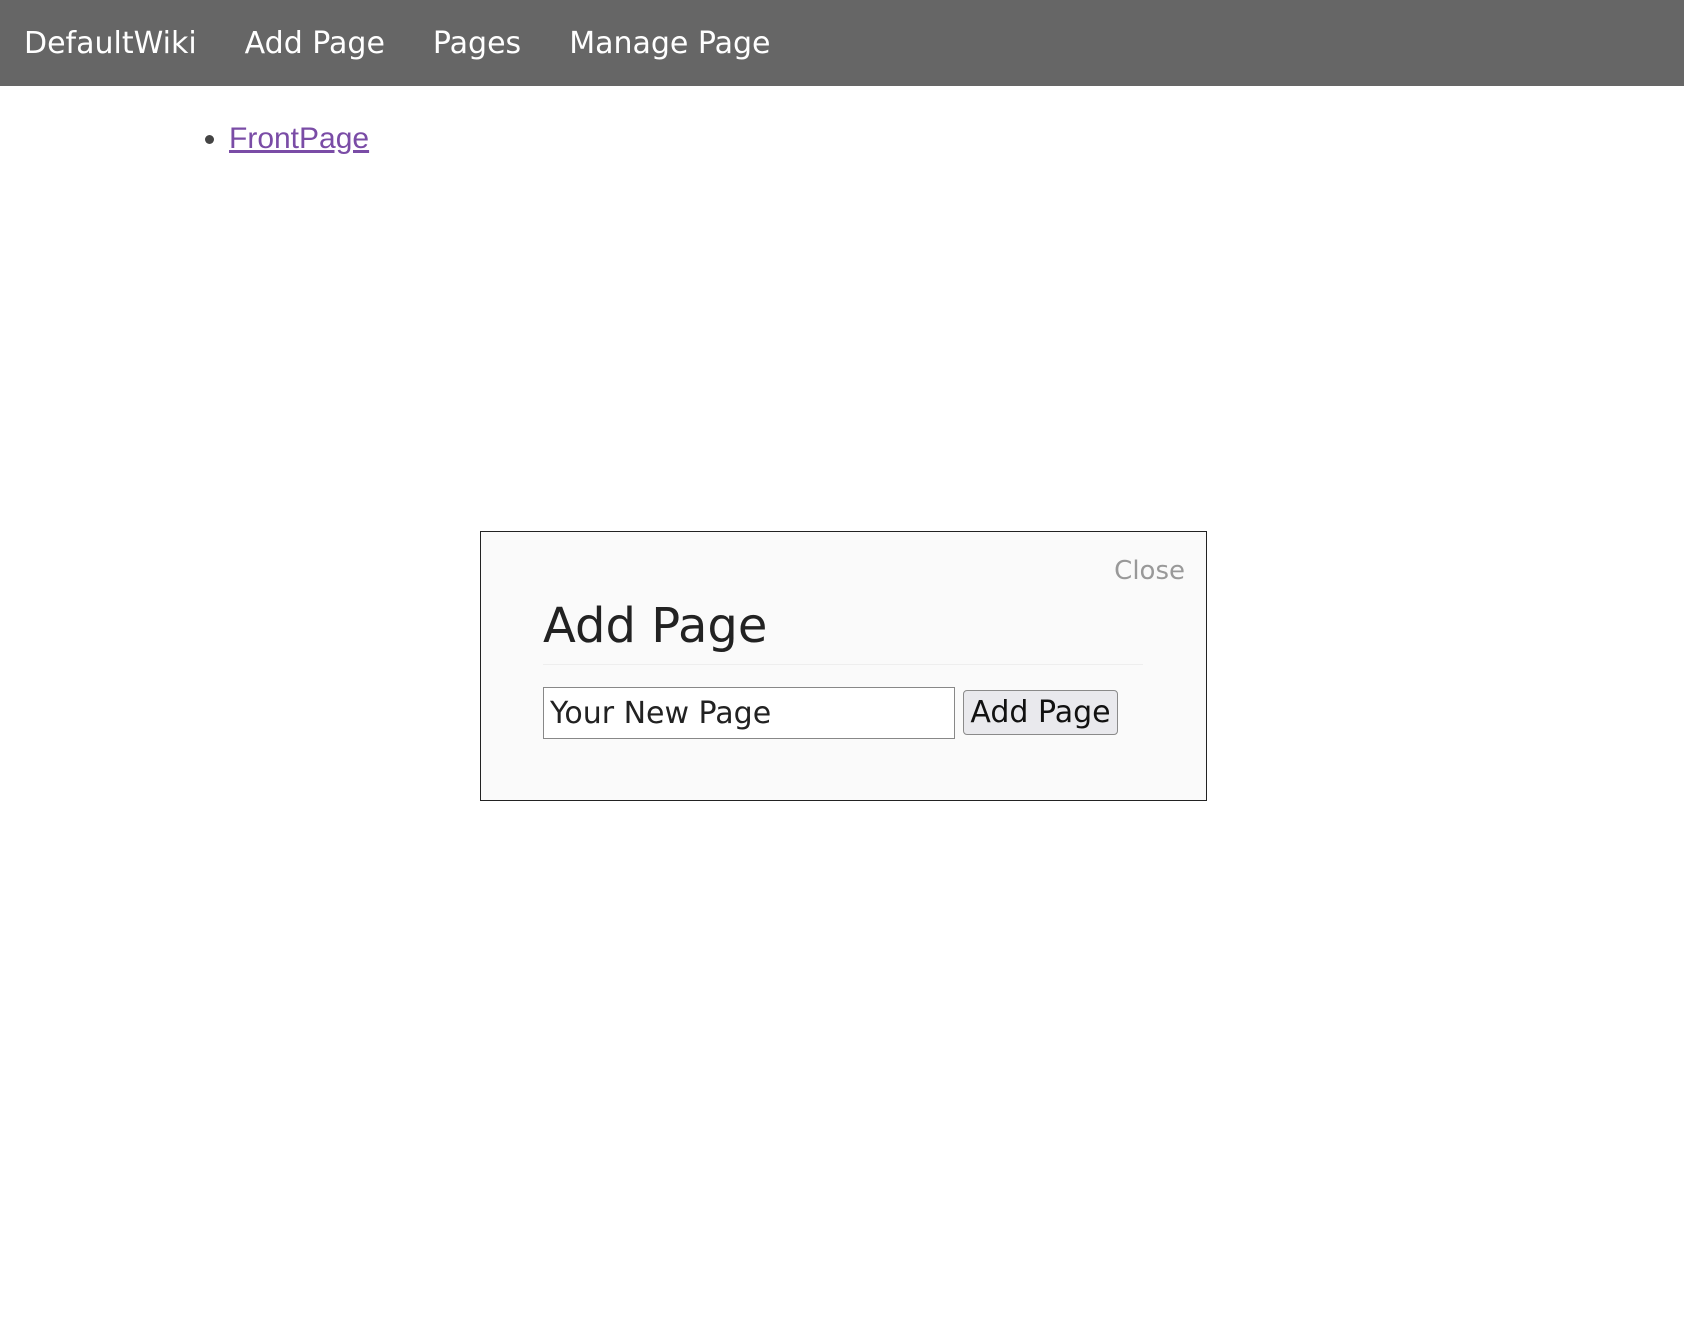 The image size is (1684, 1330). Describe the element at coordinates (669, 43) in the screenshot. I see `nav-manage-page: Manage Page` at that location.